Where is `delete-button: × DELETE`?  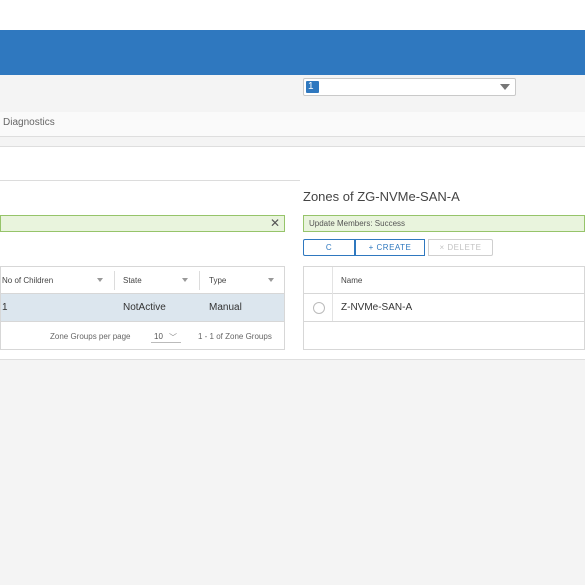
delete-button: × DELETE is located at coordinates (460, 247).